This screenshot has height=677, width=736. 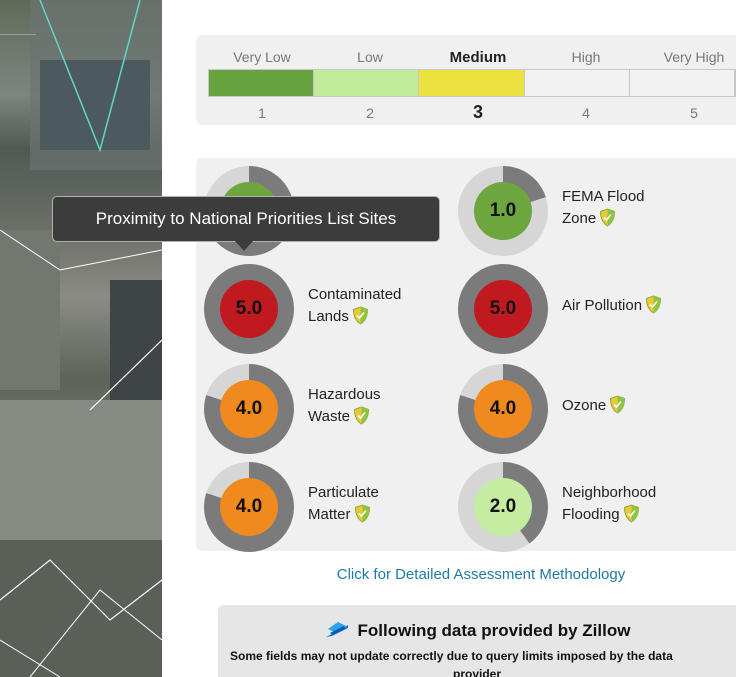 I want to click on risk-scale-bar, so click(x=472, y=83).